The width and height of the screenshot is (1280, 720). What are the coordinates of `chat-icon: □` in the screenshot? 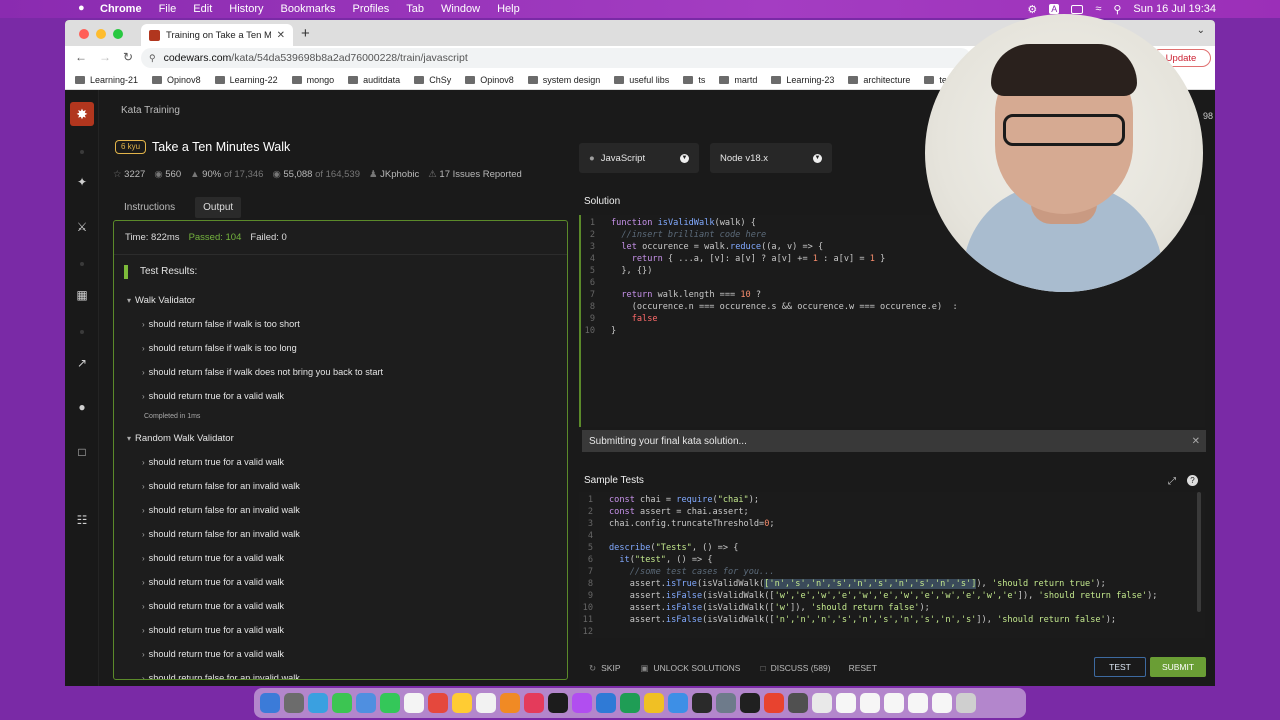 It's located at (82, 452).